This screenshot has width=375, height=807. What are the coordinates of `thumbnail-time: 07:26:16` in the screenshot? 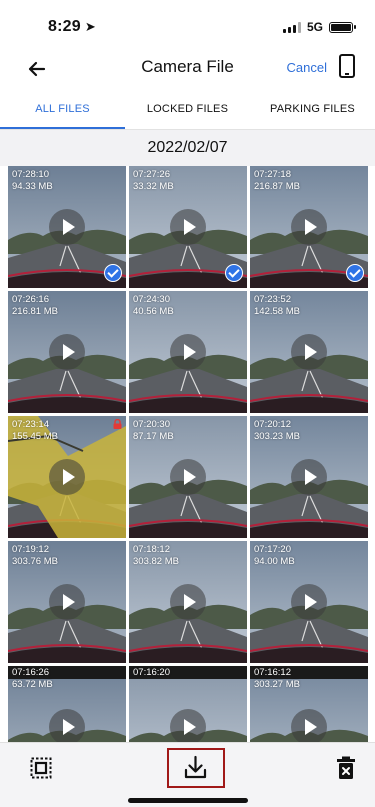 It's located at (30, 299).